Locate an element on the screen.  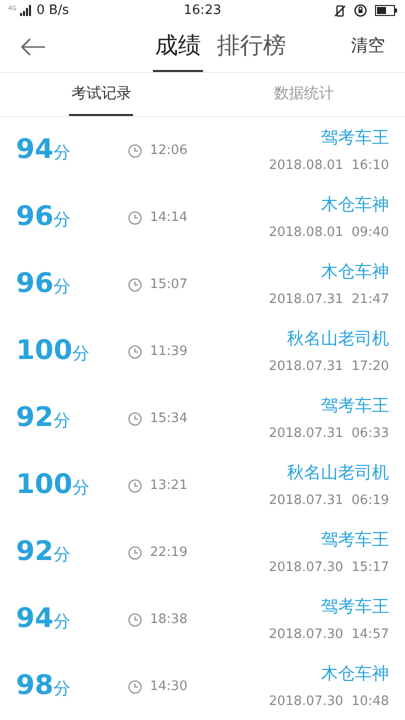
battery-icon is located at coordinates (386, 10).